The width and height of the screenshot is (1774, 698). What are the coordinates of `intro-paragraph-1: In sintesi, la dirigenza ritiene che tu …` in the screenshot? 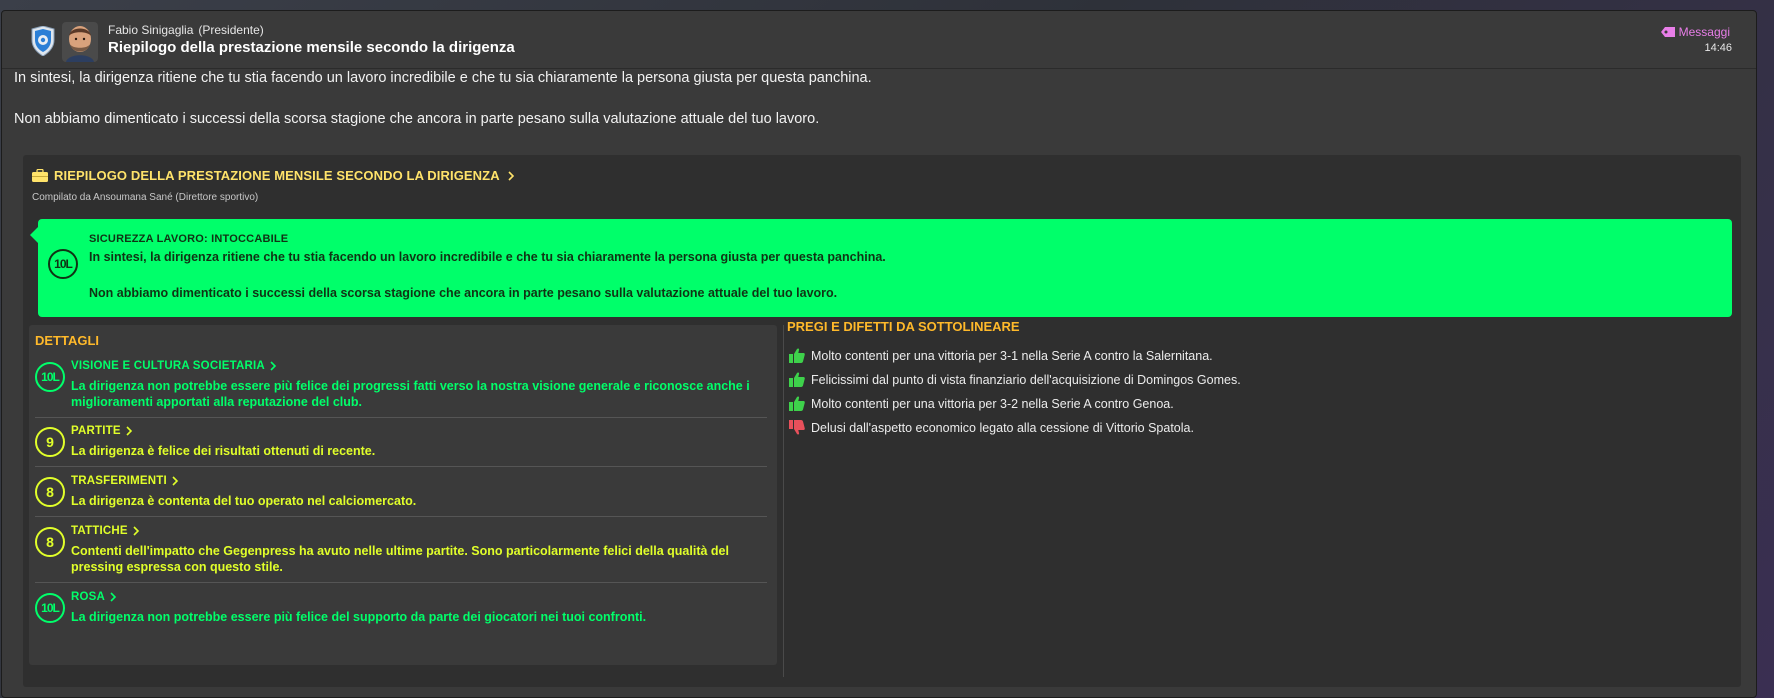 It's located at (443, 78).